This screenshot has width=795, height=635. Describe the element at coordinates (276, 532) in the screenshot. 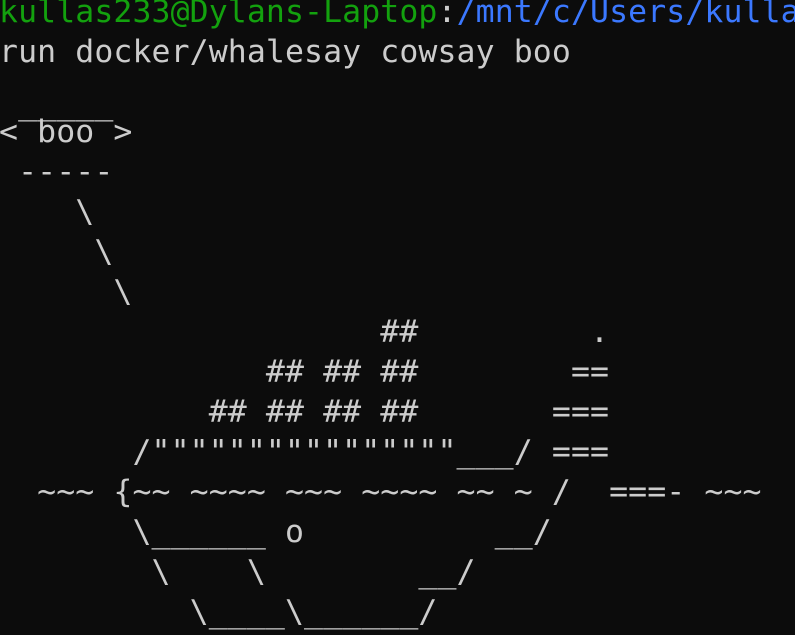

I see `whale-art-line: \______ o __/` at that location.